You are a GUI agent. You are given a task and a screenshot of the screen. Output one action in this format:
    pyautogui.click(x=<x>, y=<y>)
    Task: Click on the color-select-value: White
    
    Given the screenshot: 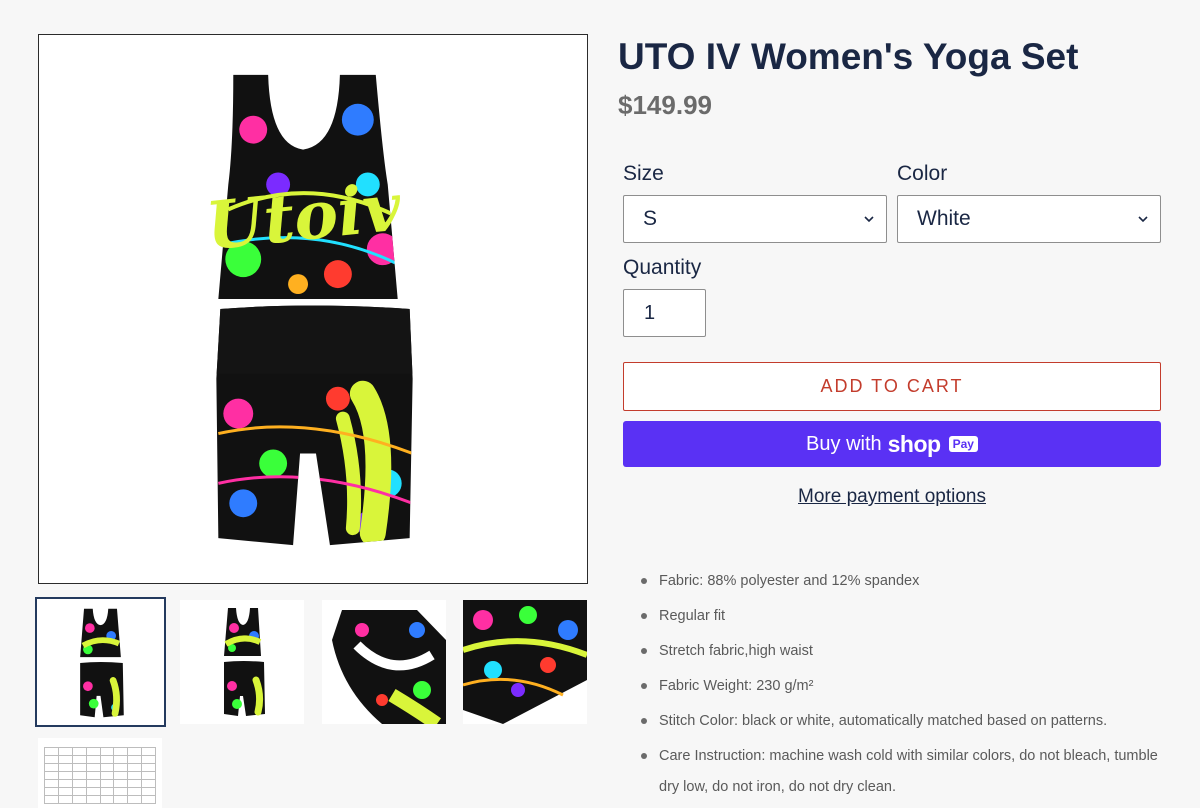 What is the action you would take?
    pyautogui.click(x=944, y=218)
    